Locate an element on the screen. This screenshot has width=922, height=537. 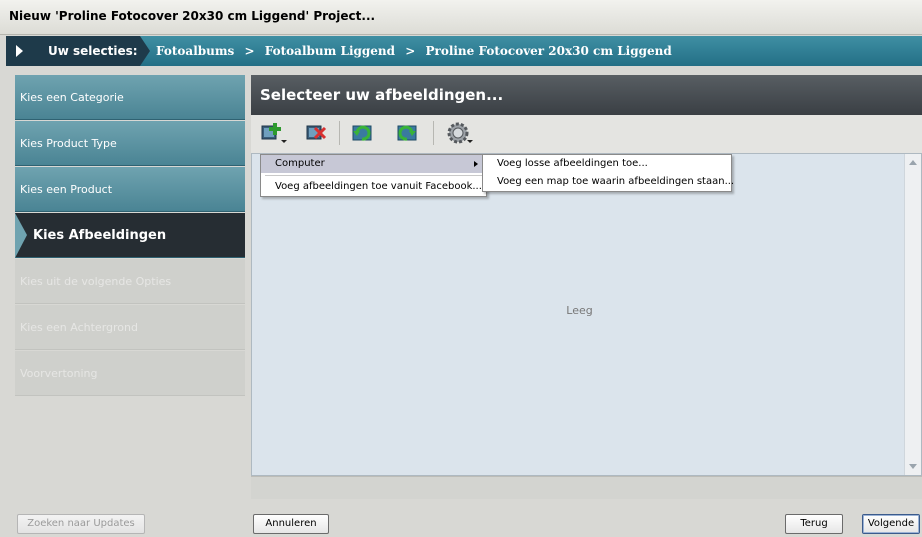
breadcrumb-item-product: Proline Fotocover 20x30 cm Liggend is located at coordinates (548, 51).